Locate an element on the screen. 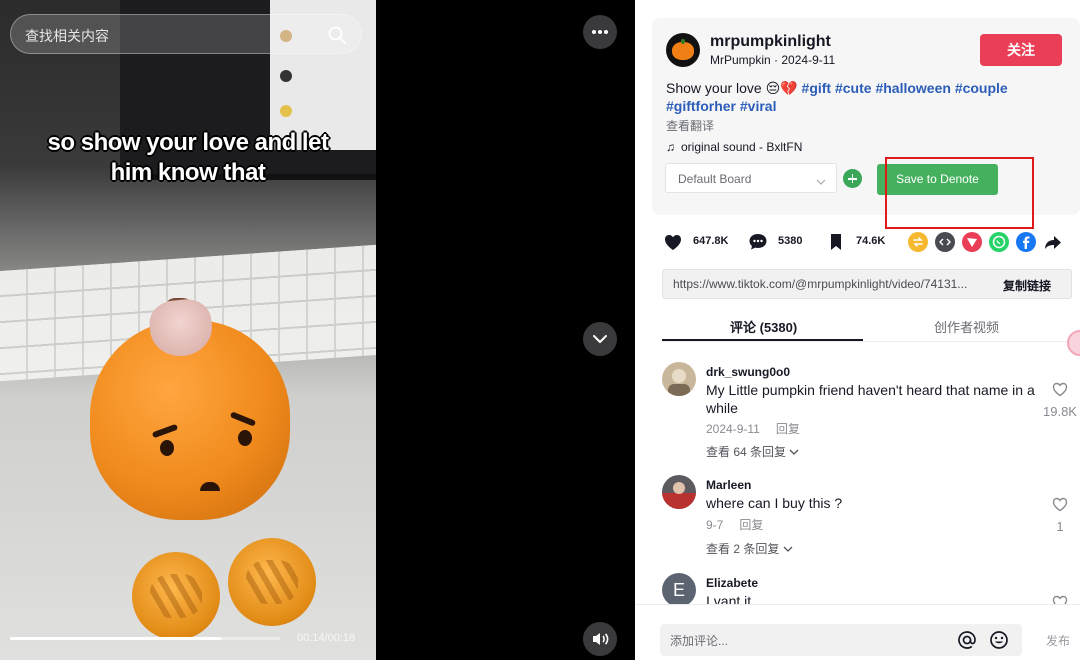 This screenshot has height=660, width=1080. engagement-stats: 647.8K 5380 74.6K is located at coordinates (867, 242).